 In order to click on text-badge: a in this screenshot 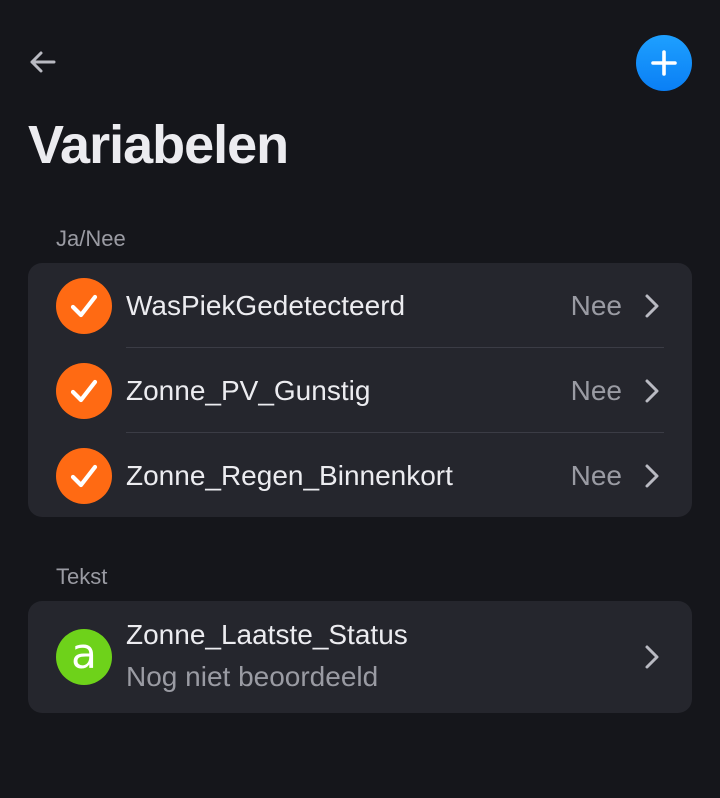, I will do `click(84, 657)`.